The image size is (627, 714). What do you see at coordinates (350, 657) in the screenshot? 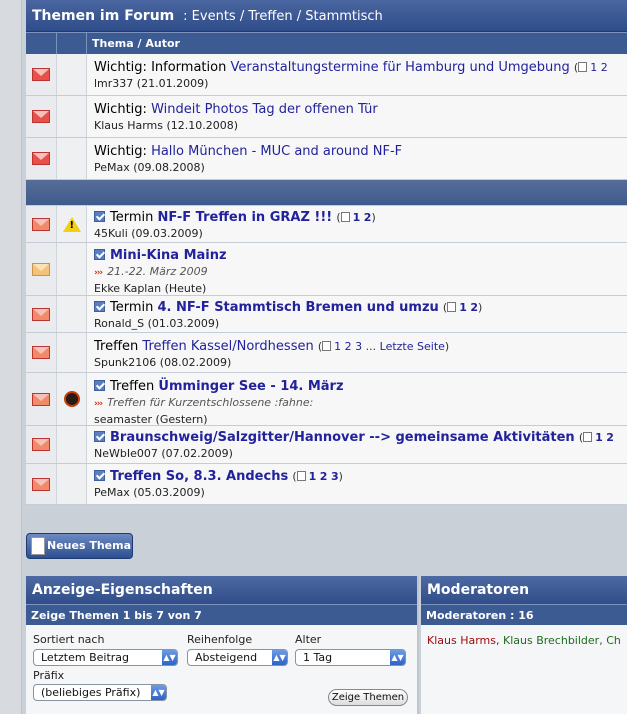
I see `age-select: 1 Tag ▲▼` at bounding box center [350, 657].